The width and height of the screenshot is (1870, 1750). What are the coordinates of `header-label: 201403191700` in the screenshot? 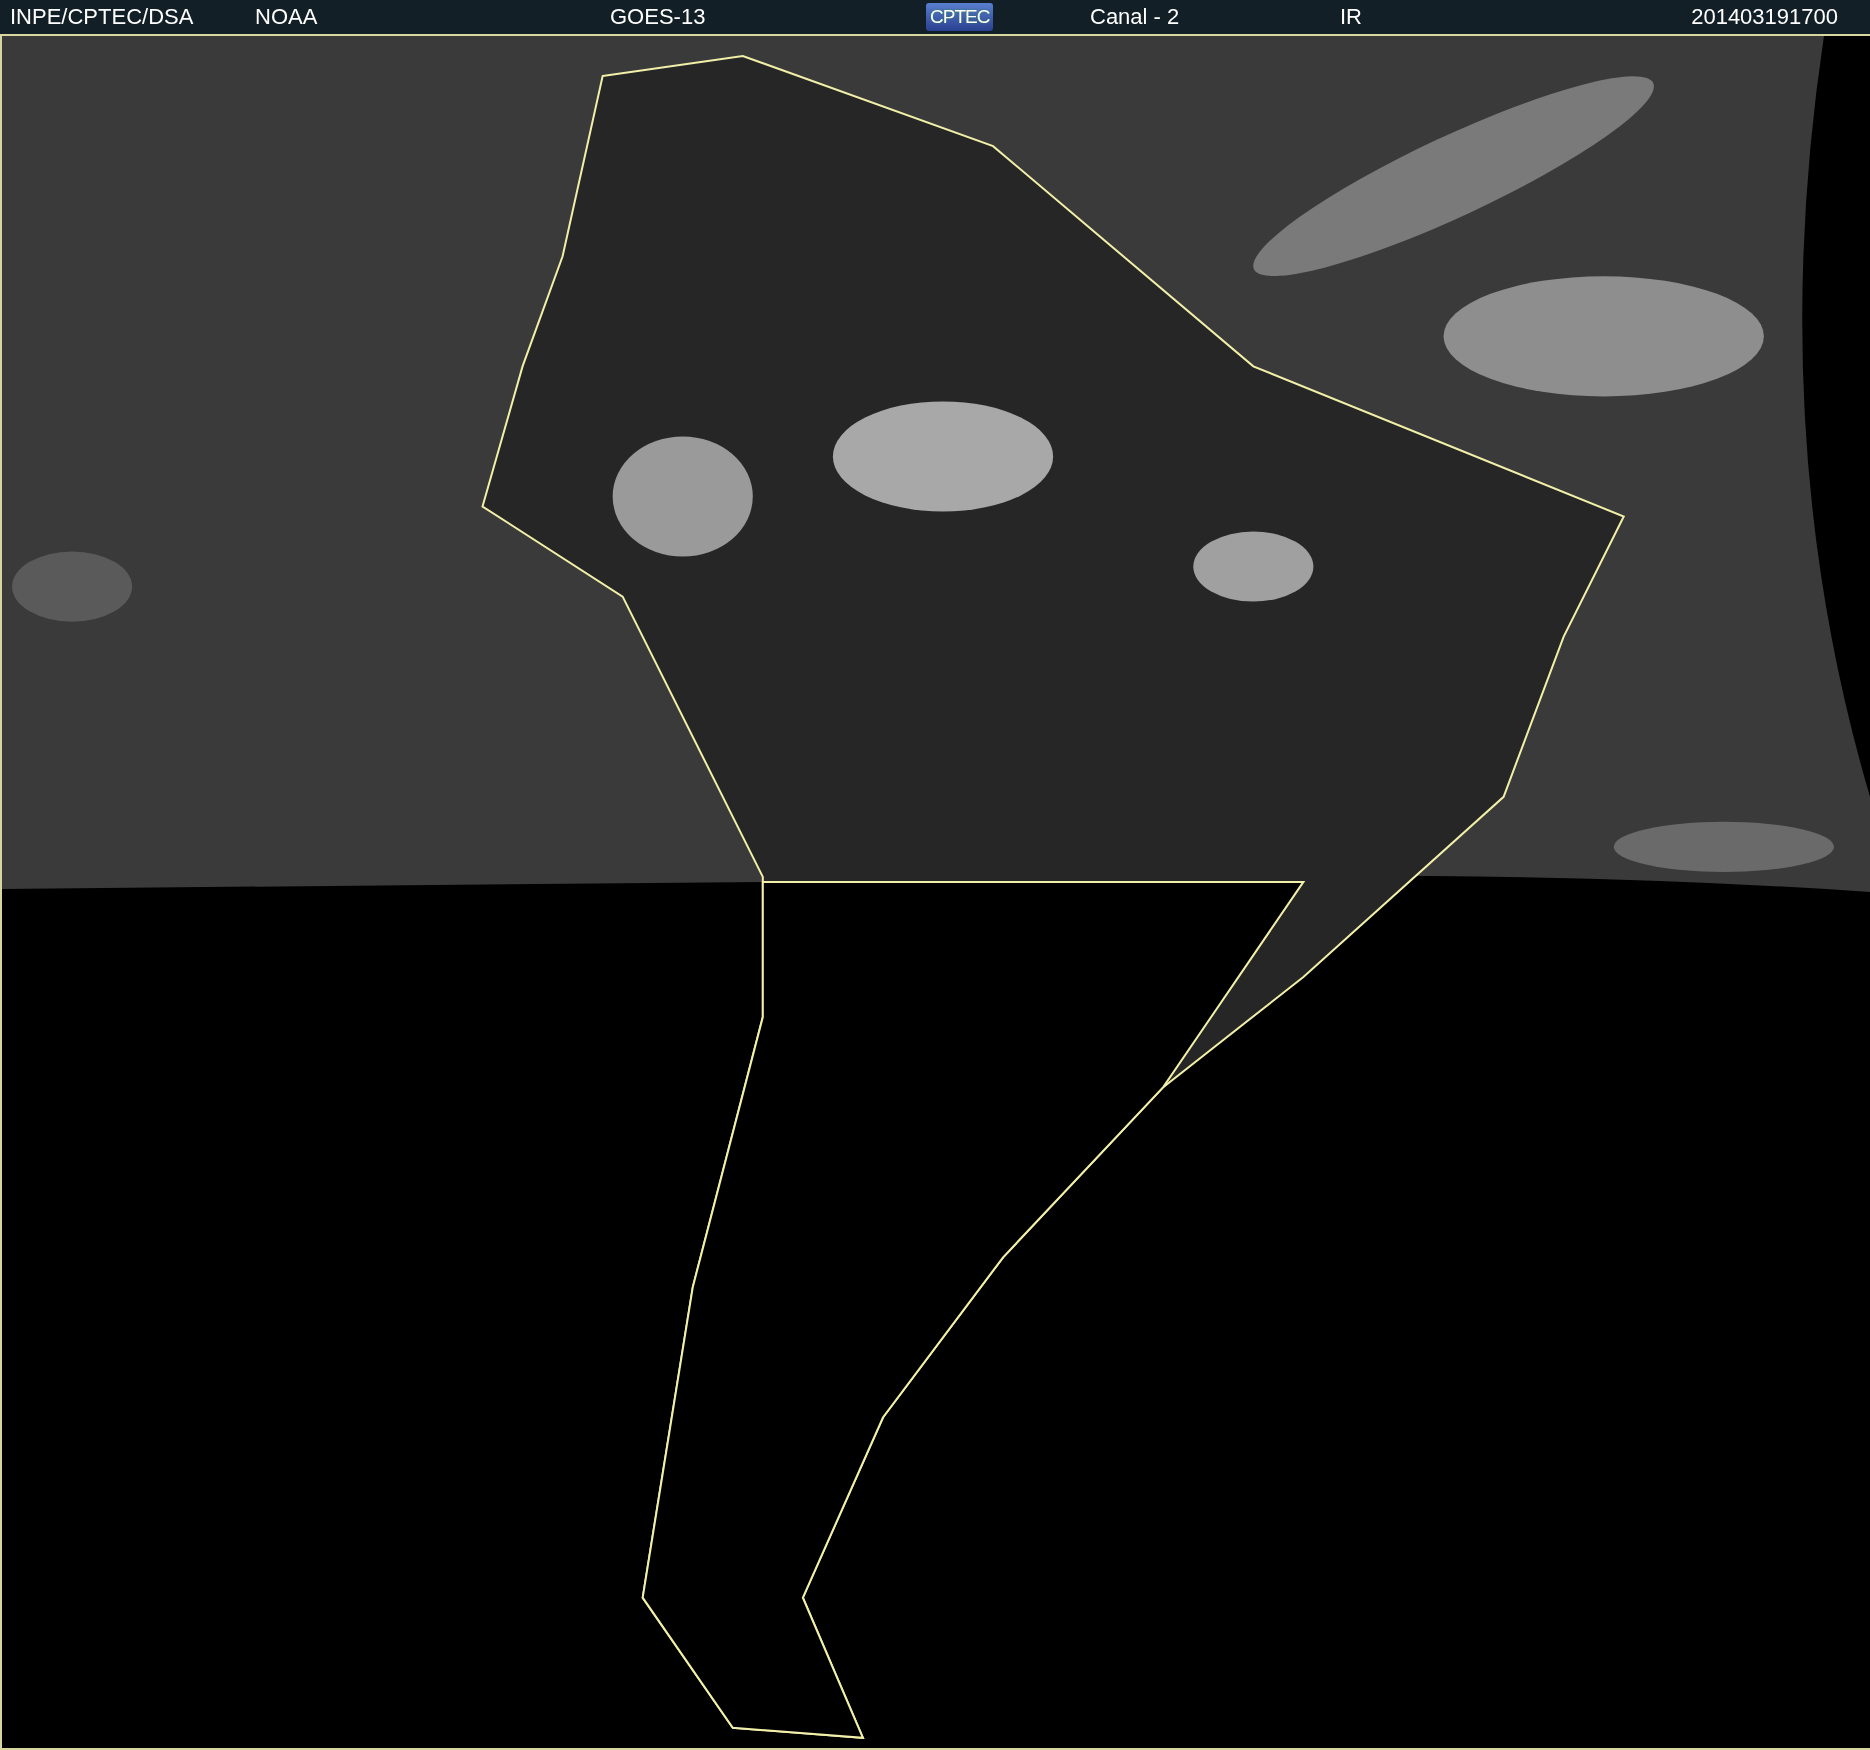 It's located at (1764, 17).